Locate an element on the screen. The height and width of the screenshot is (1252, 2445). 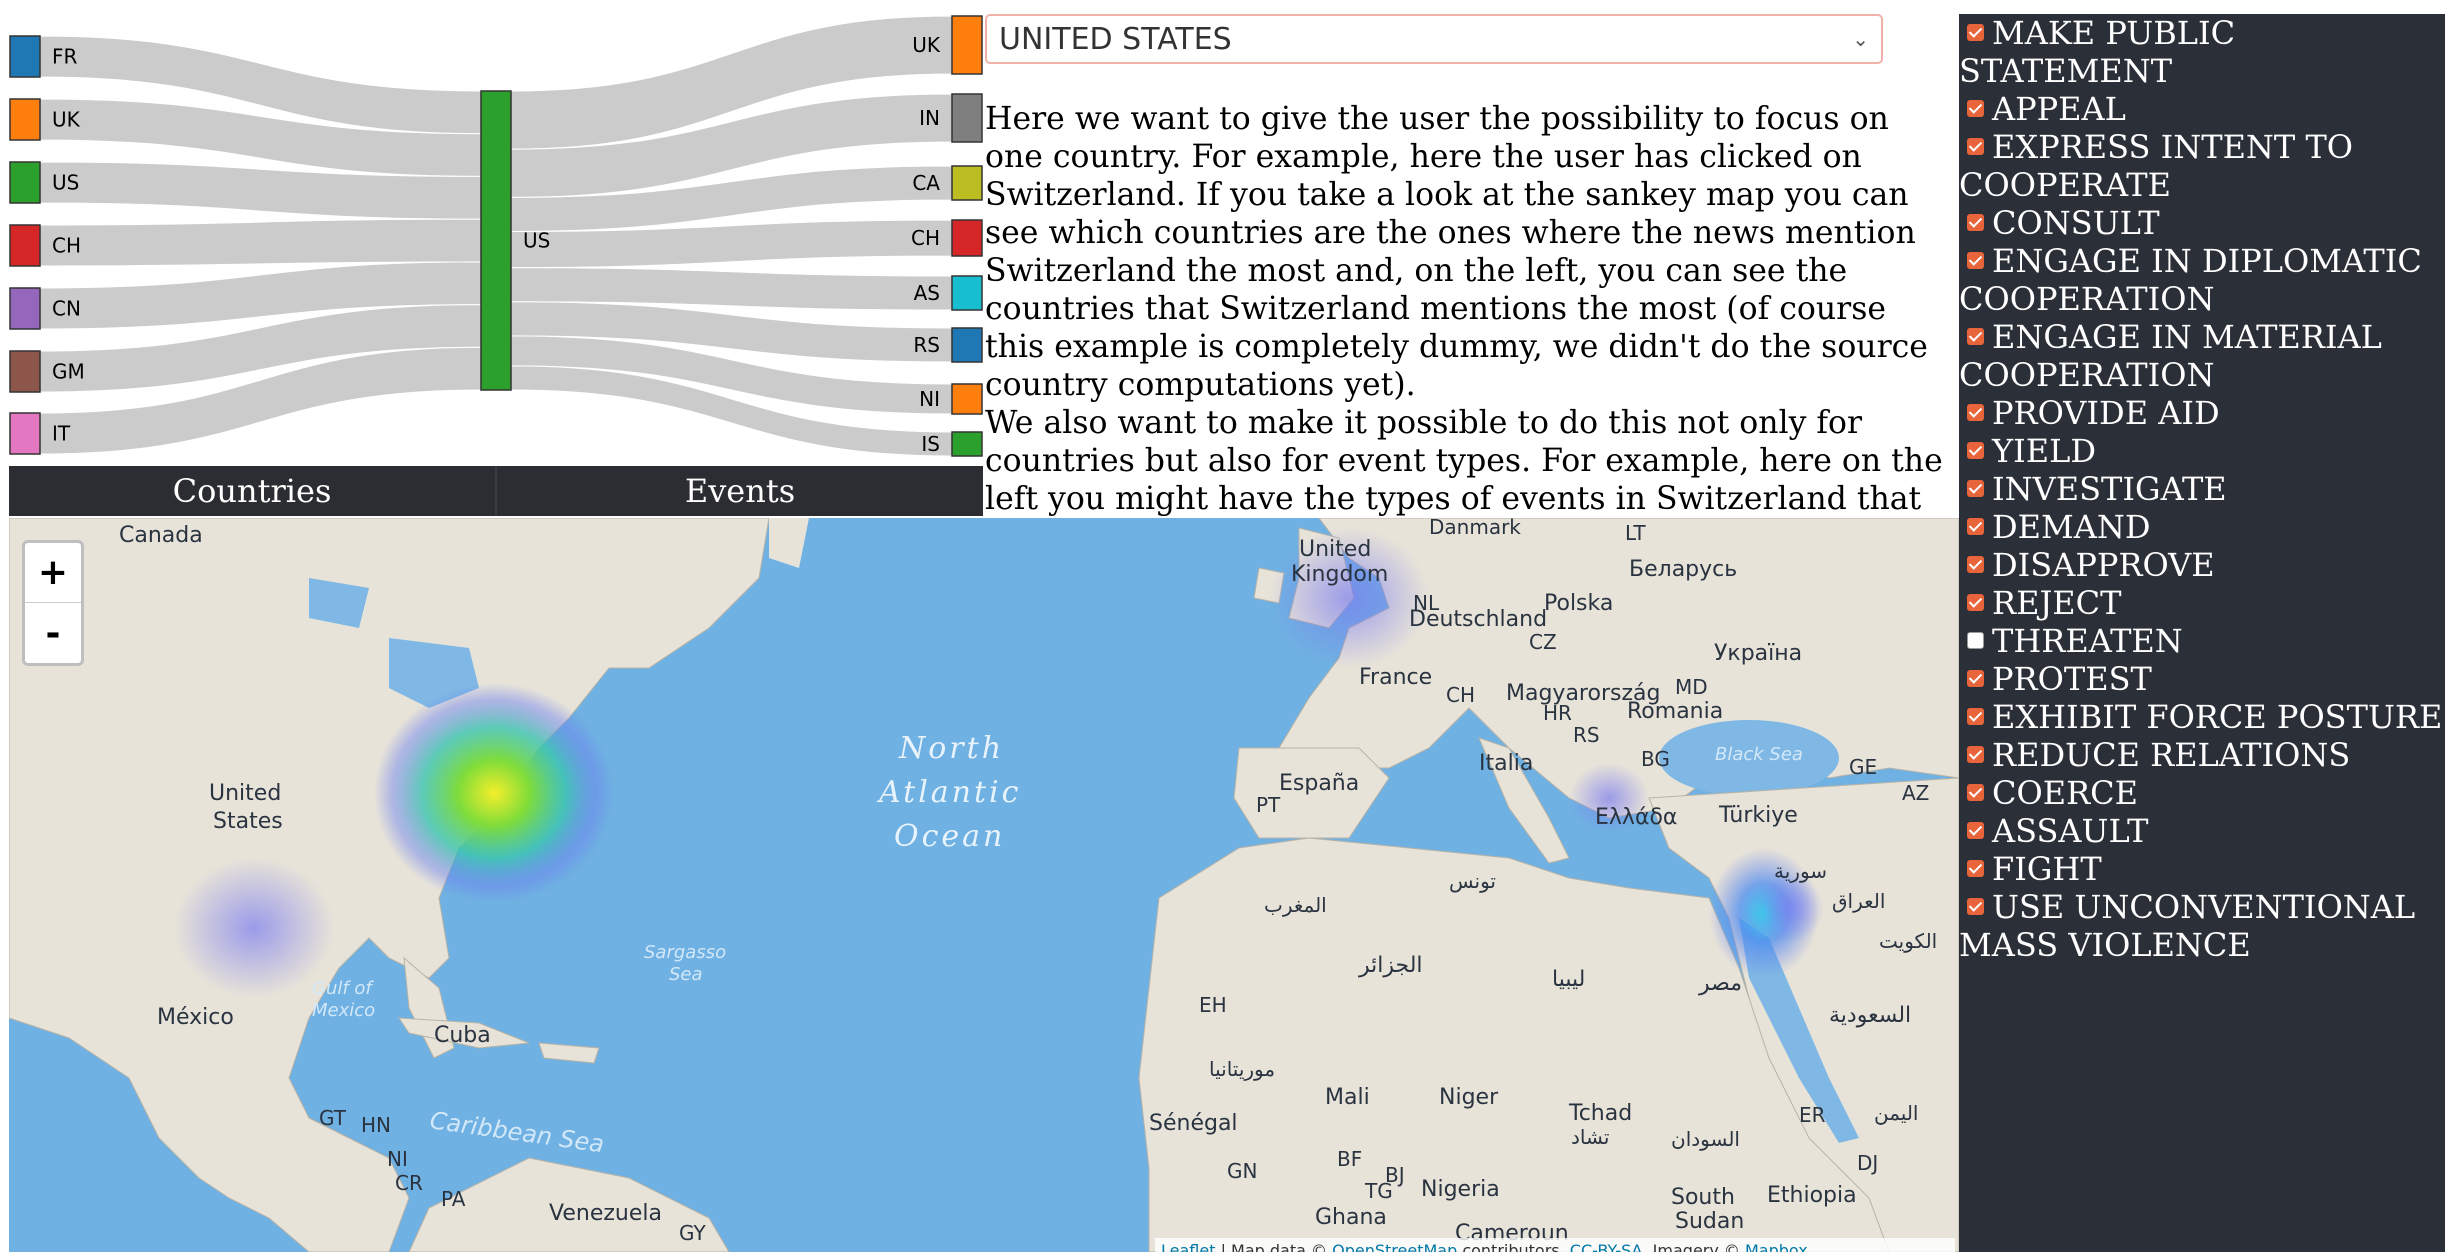
map-label-caribbean: Caribbean Sea is located at coordinates (517, 1132).